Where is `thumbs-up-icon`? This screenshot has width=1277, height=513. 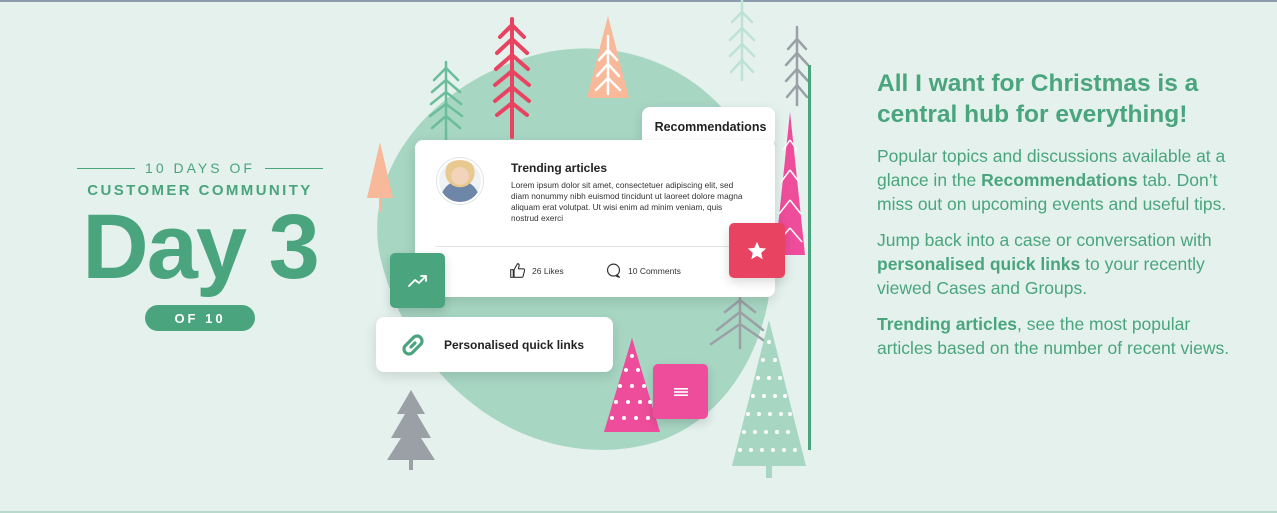 thumbs-up-icon is located at coordinates (518, 270).